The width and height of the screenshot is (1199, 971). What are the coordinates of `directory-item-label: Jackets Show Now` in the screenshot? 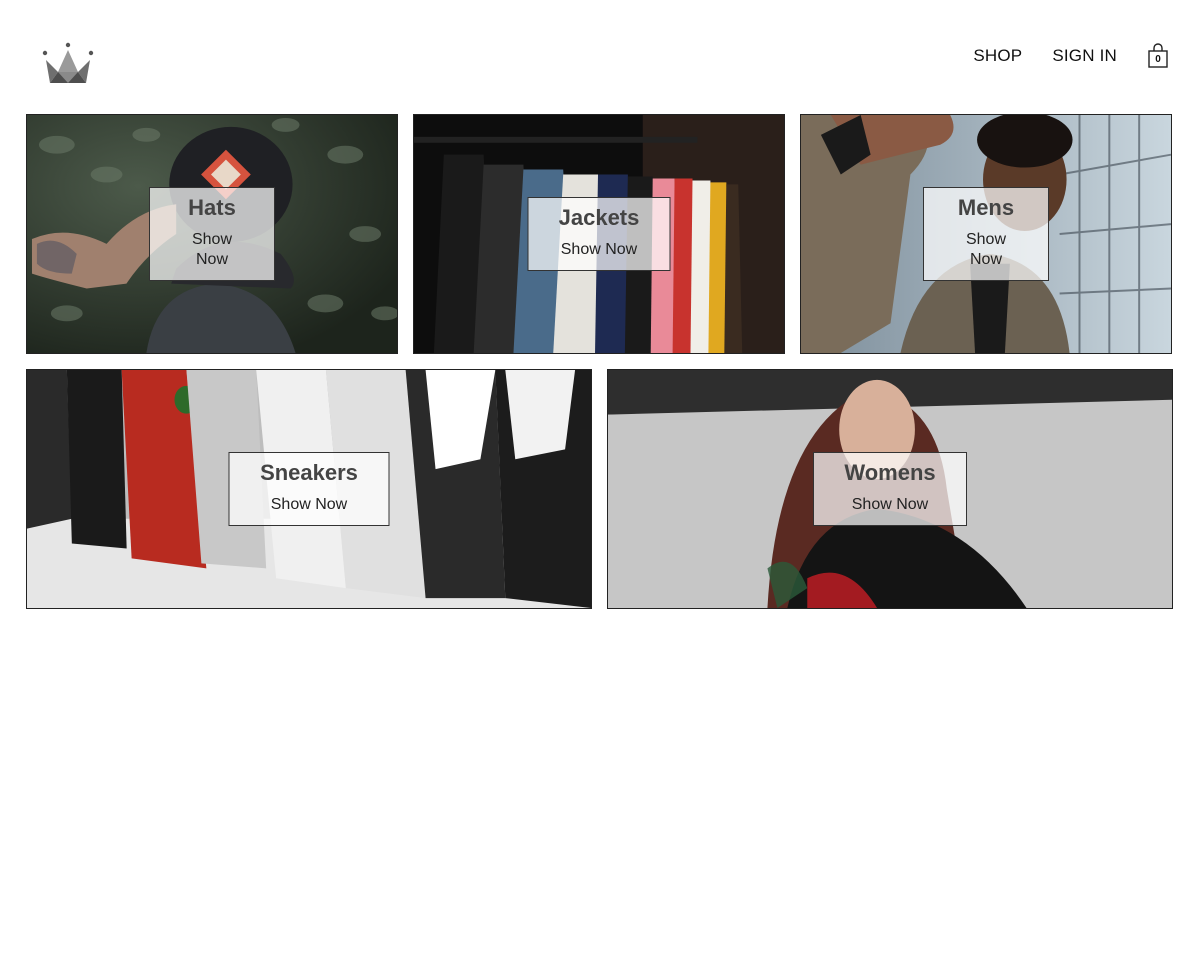 It's located at (599, 234).